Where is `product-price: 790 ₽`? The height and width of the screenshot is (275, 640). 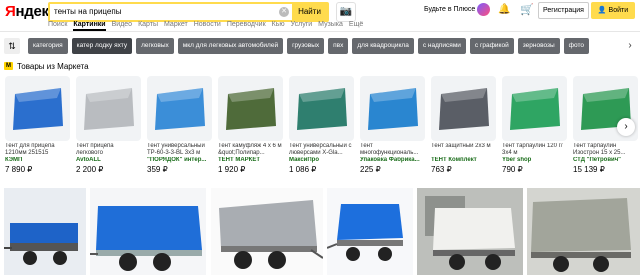
product-price: 790 ₽ is located at coordinates (512, 169).